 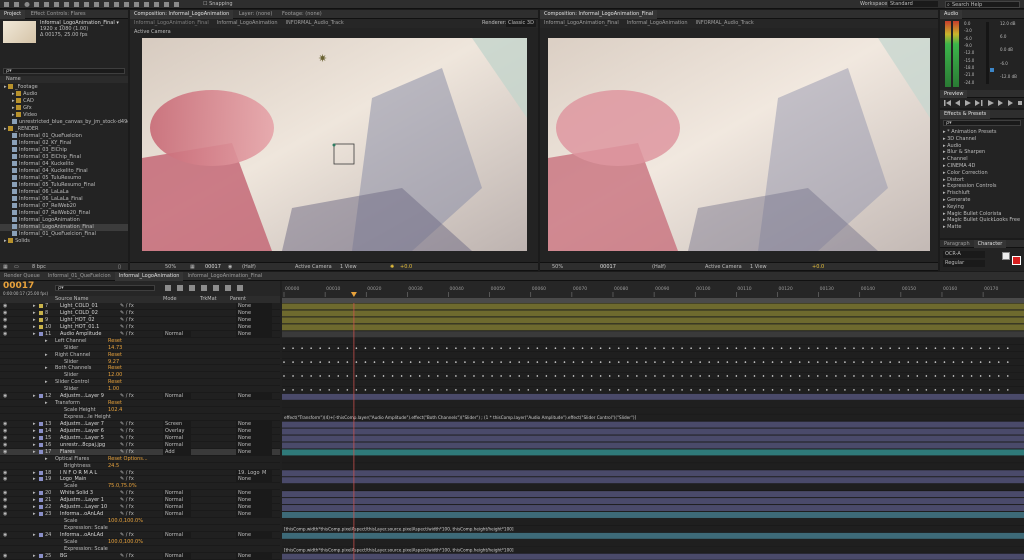 I want to click on layer-row: ◉ 7 ▸ Light_COLD_01 ✎ / fx None, so click(x=140, y=306).